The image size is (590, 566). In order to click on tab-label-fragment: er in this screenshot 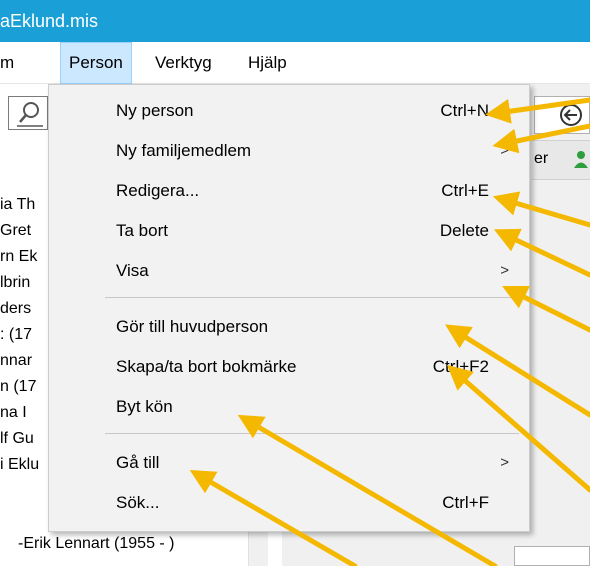, I will do `click(541, 159)`.